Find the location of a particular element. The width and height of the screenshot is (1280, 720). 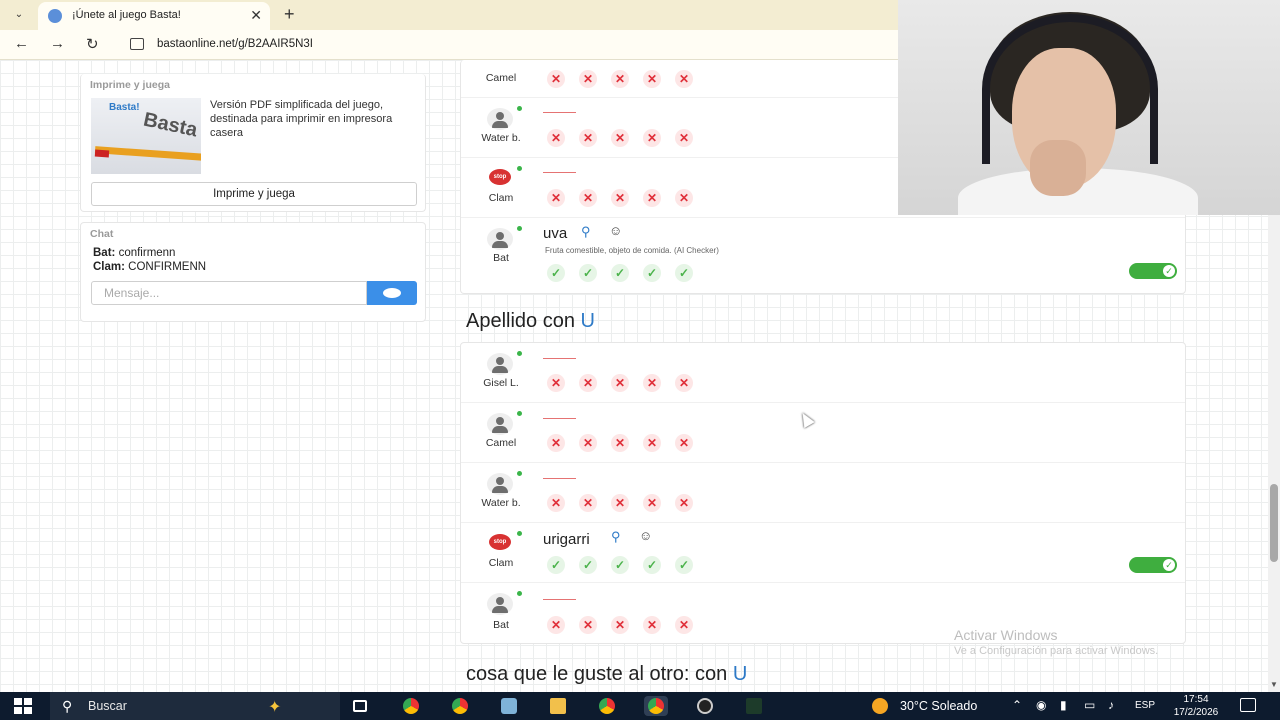

tab-search-chevron-icon: ⌄ is located at coordinates (19, 15).